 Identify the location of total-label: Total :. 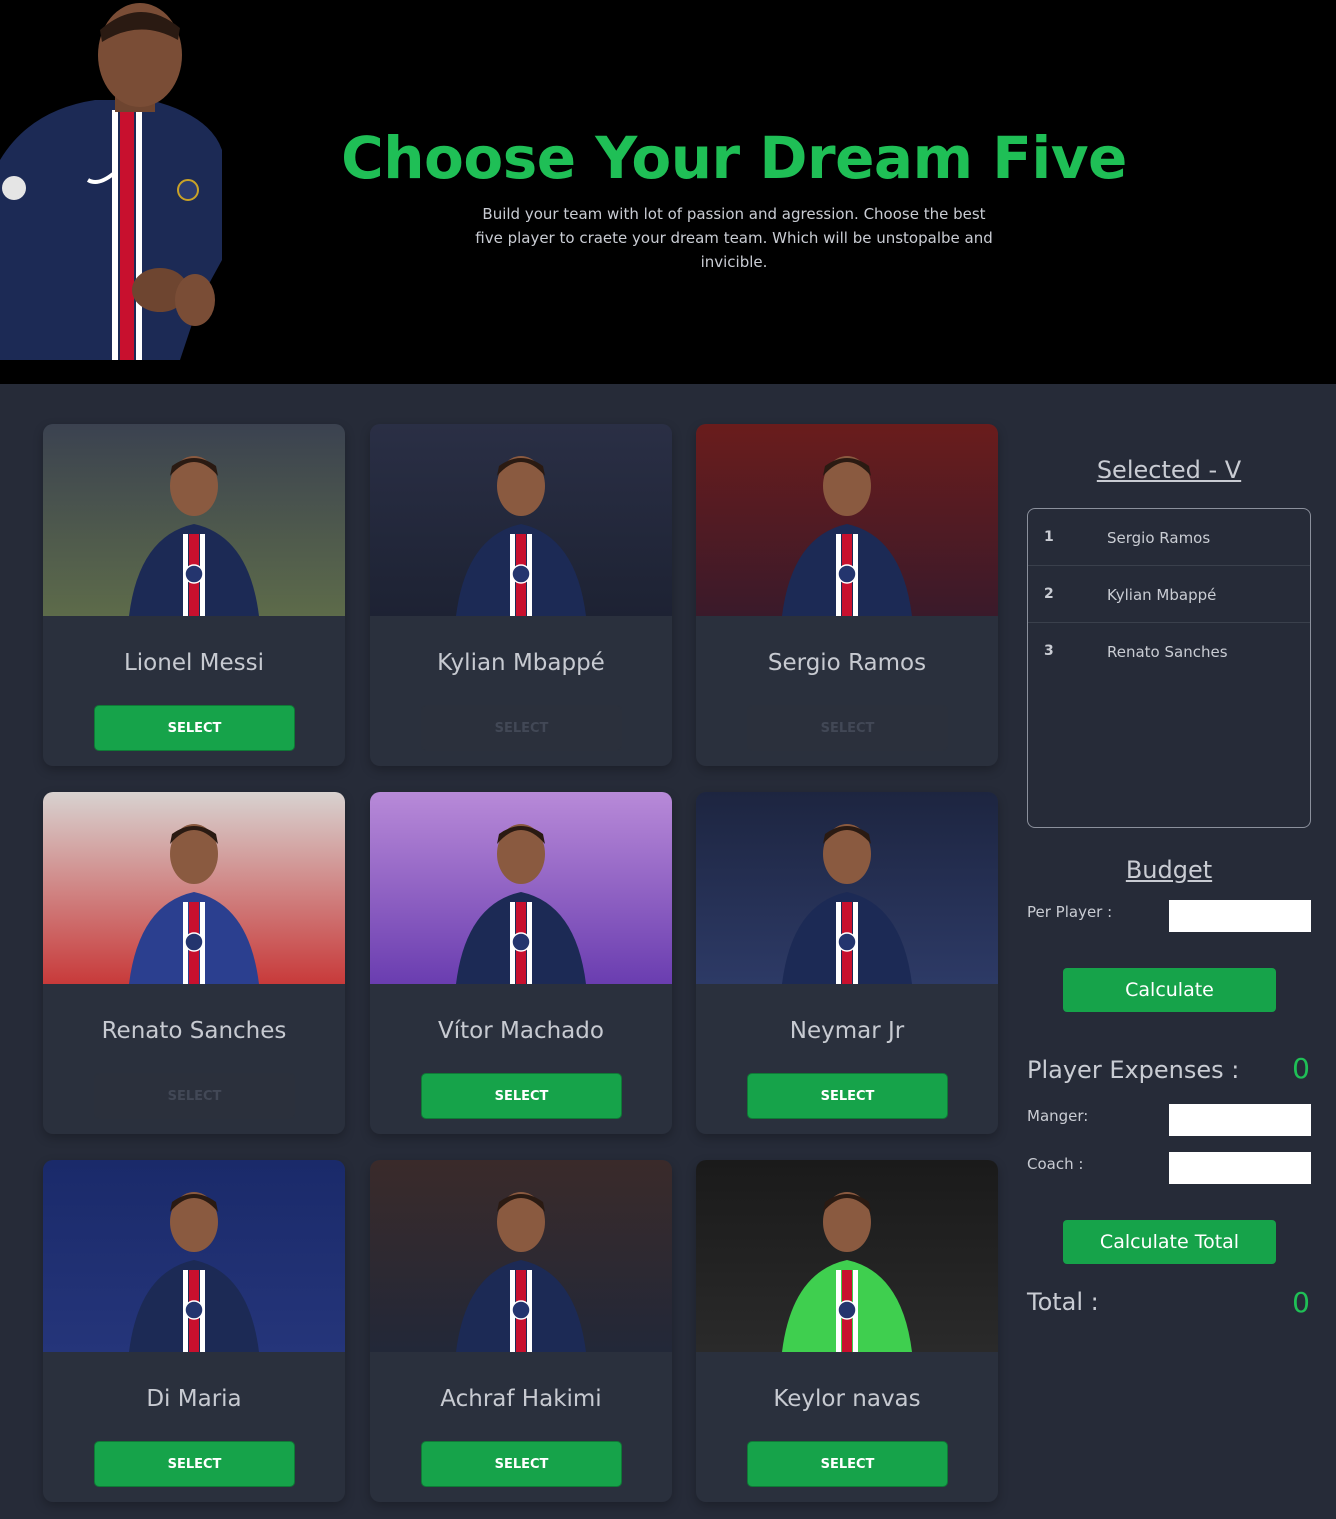
(1063, 1302).